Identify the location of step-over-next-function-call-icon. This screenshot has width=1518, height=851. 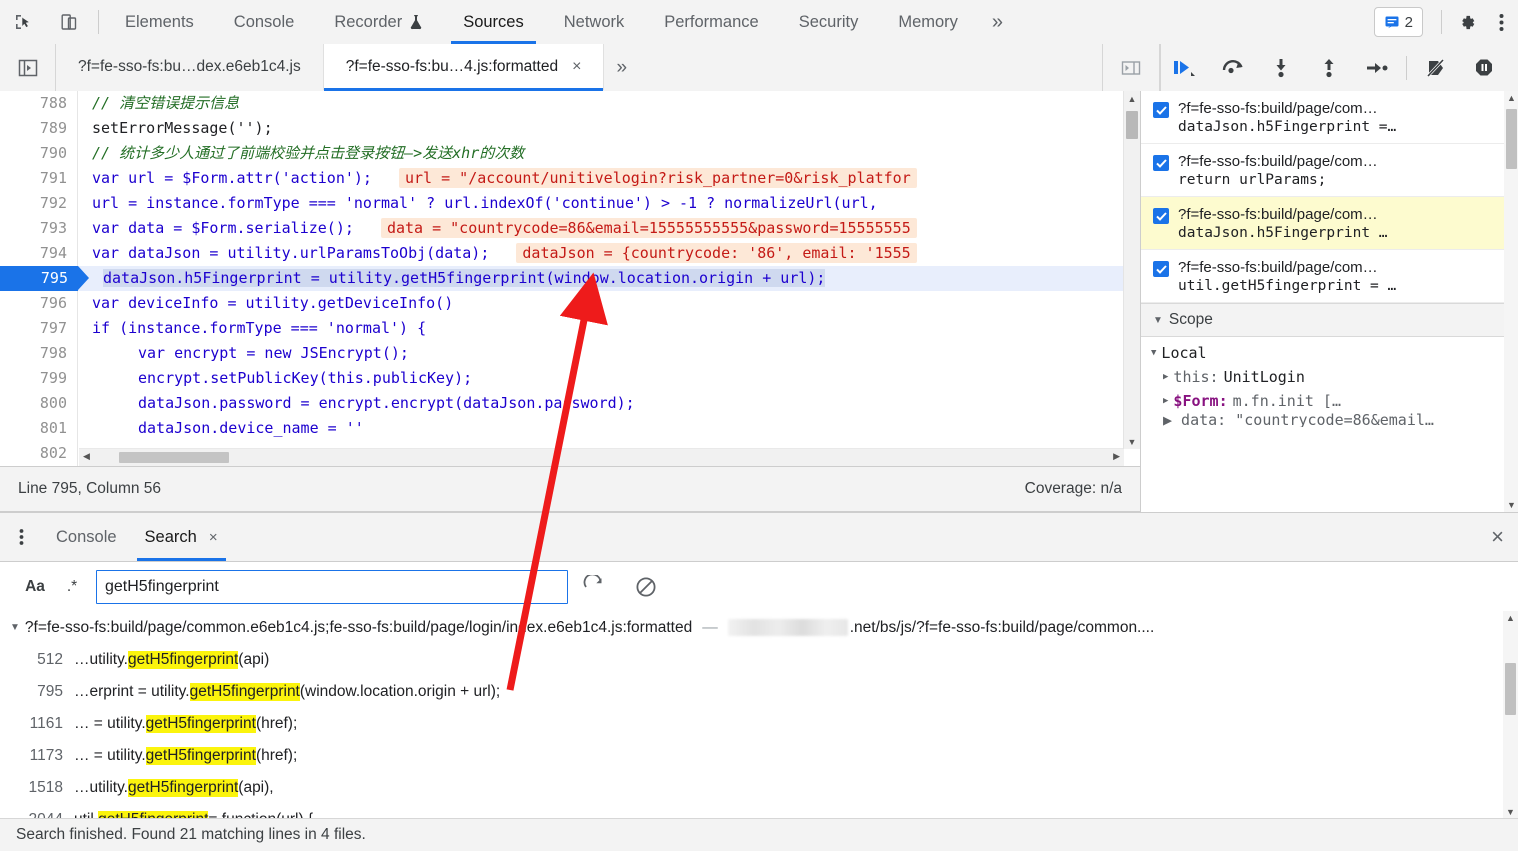
(1233, 68).